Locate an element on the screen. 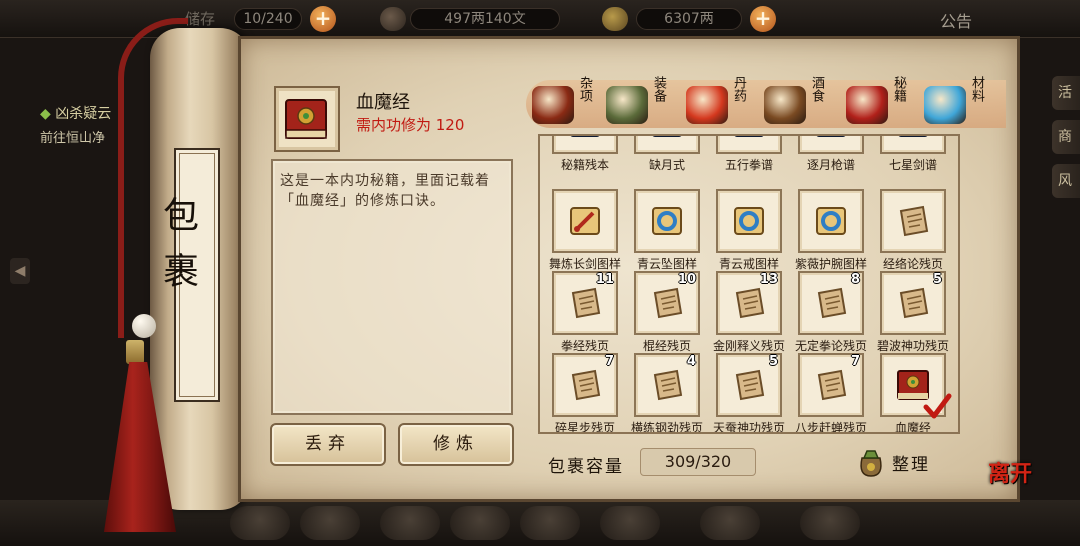  category-label: 酒食 is located at coordinates (816, 89).